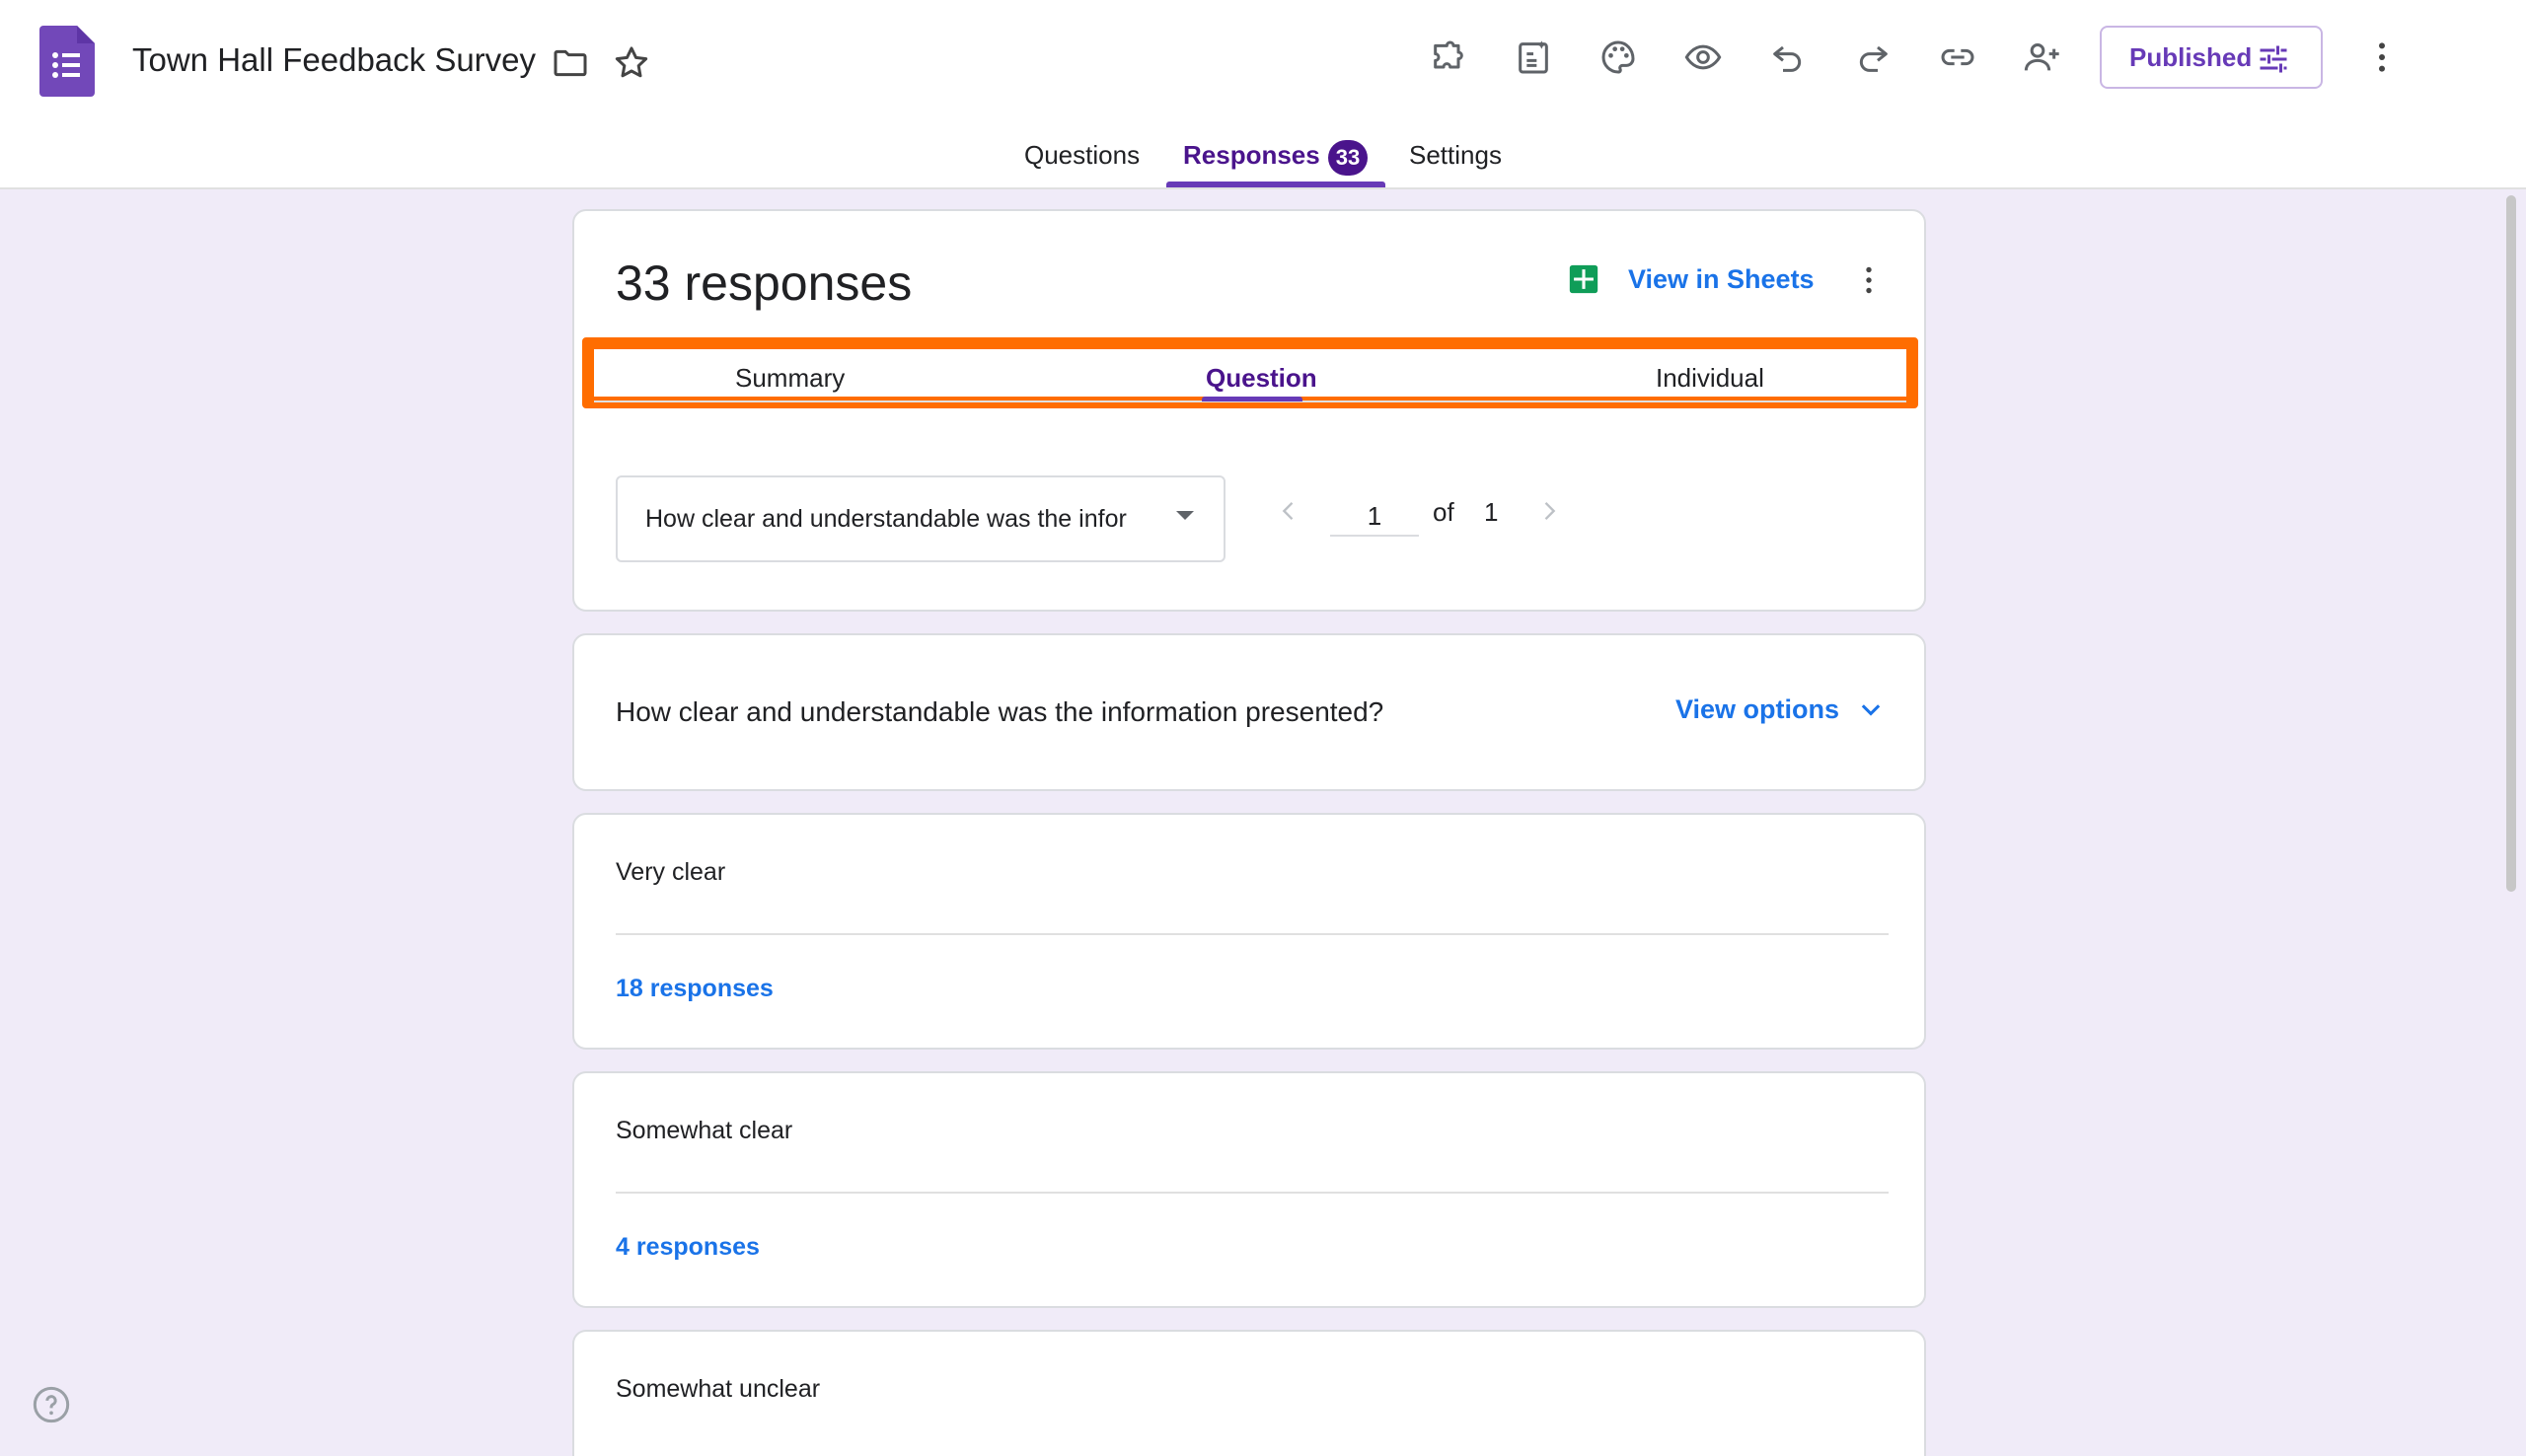 This screenshot has height=1456, width=2526. I want to click on tab-responses: Responses, so click(1251, 155).